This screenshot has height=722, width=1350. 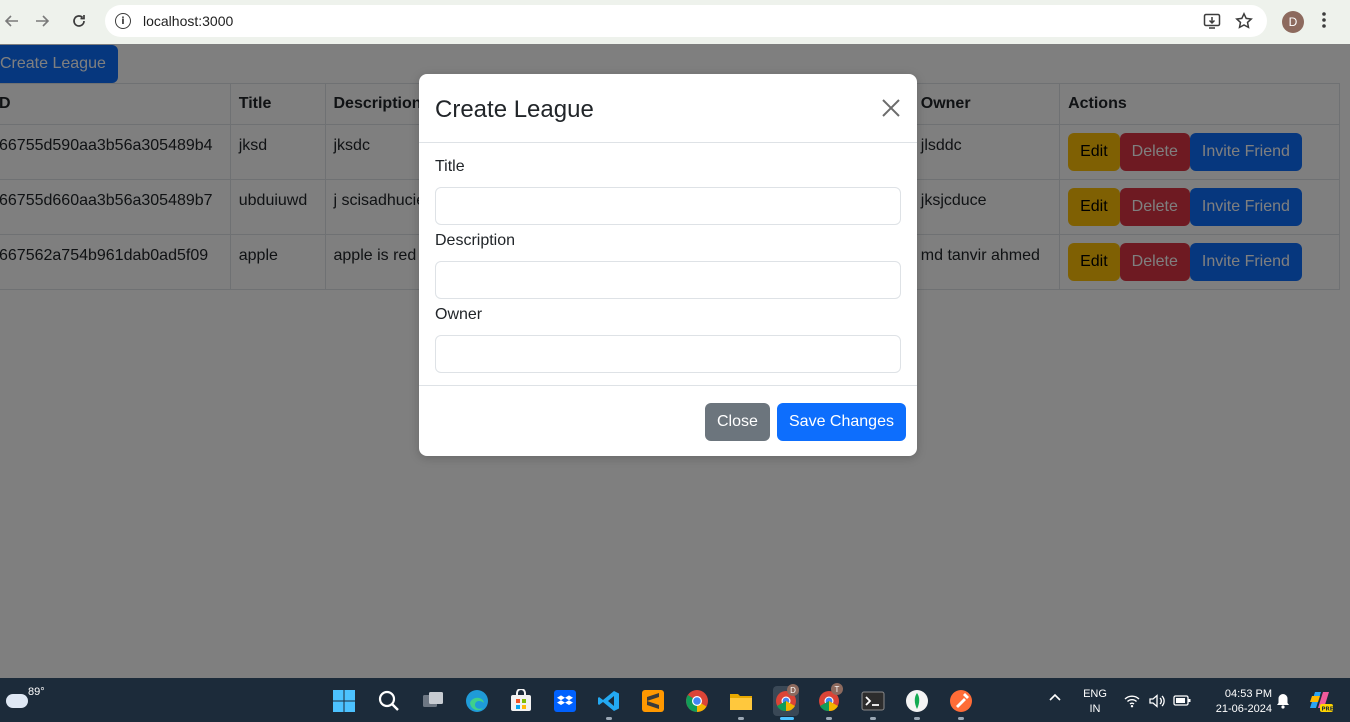 What do you see at coordinates (1132, 703) in the screenshot?
I see `wifi-icon` at bounding box center [1132, 703].